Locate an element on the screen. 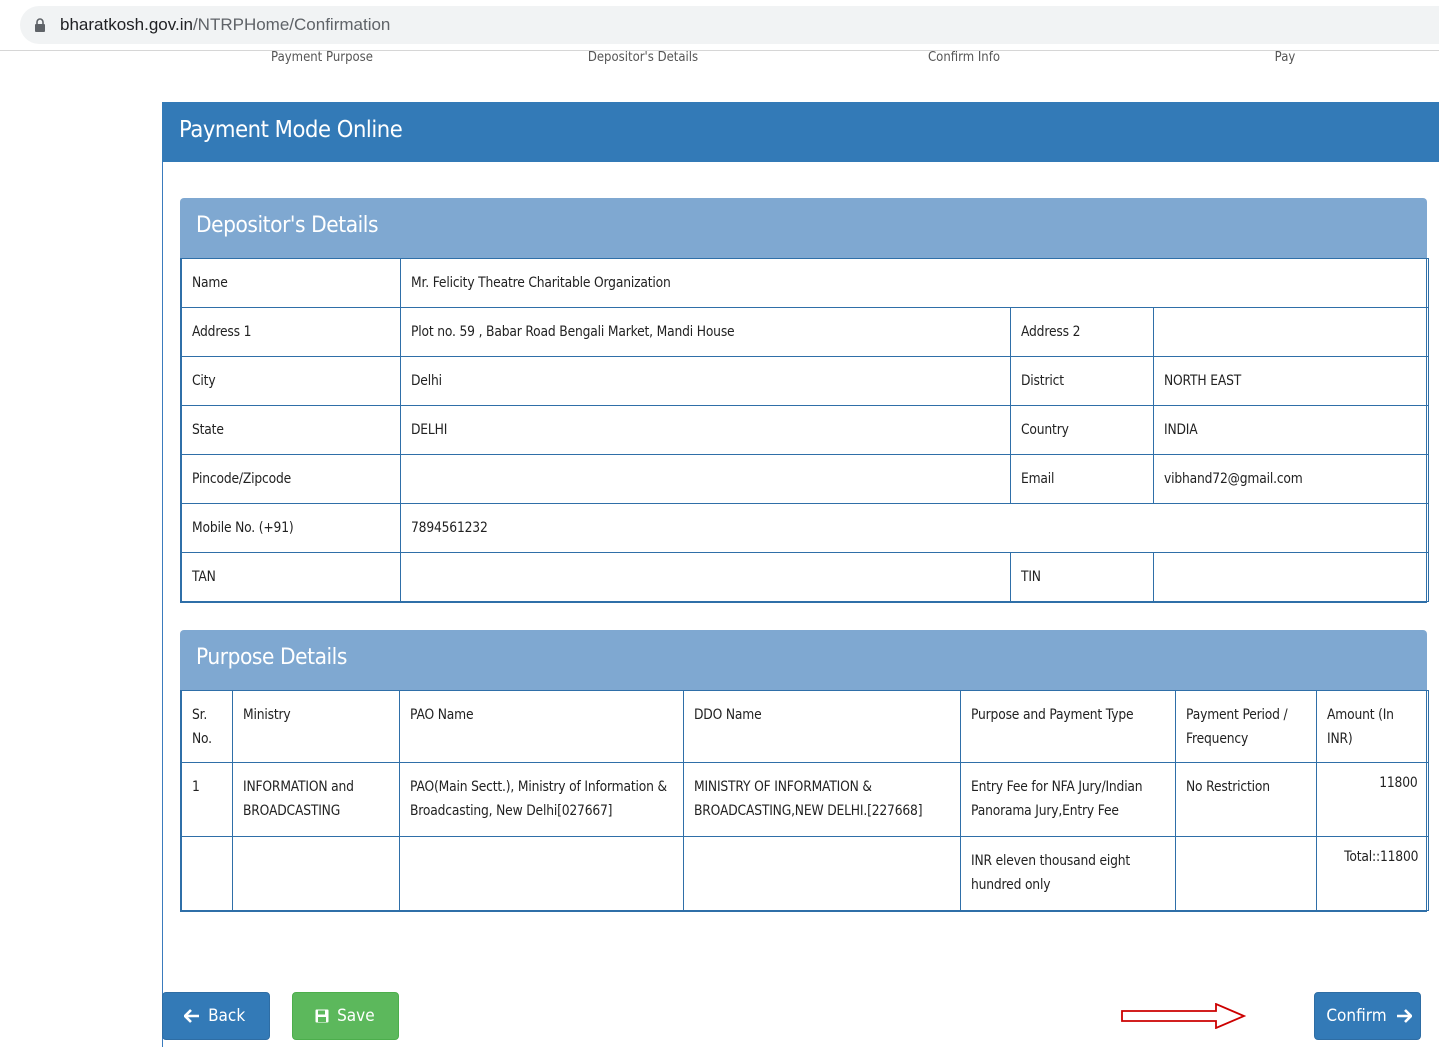 The width and height of the screenshot is (1439, 1047). url-field: bharatkosh.gov.in/NTRPHome/Confirmation is located at coordinates (729, 25).